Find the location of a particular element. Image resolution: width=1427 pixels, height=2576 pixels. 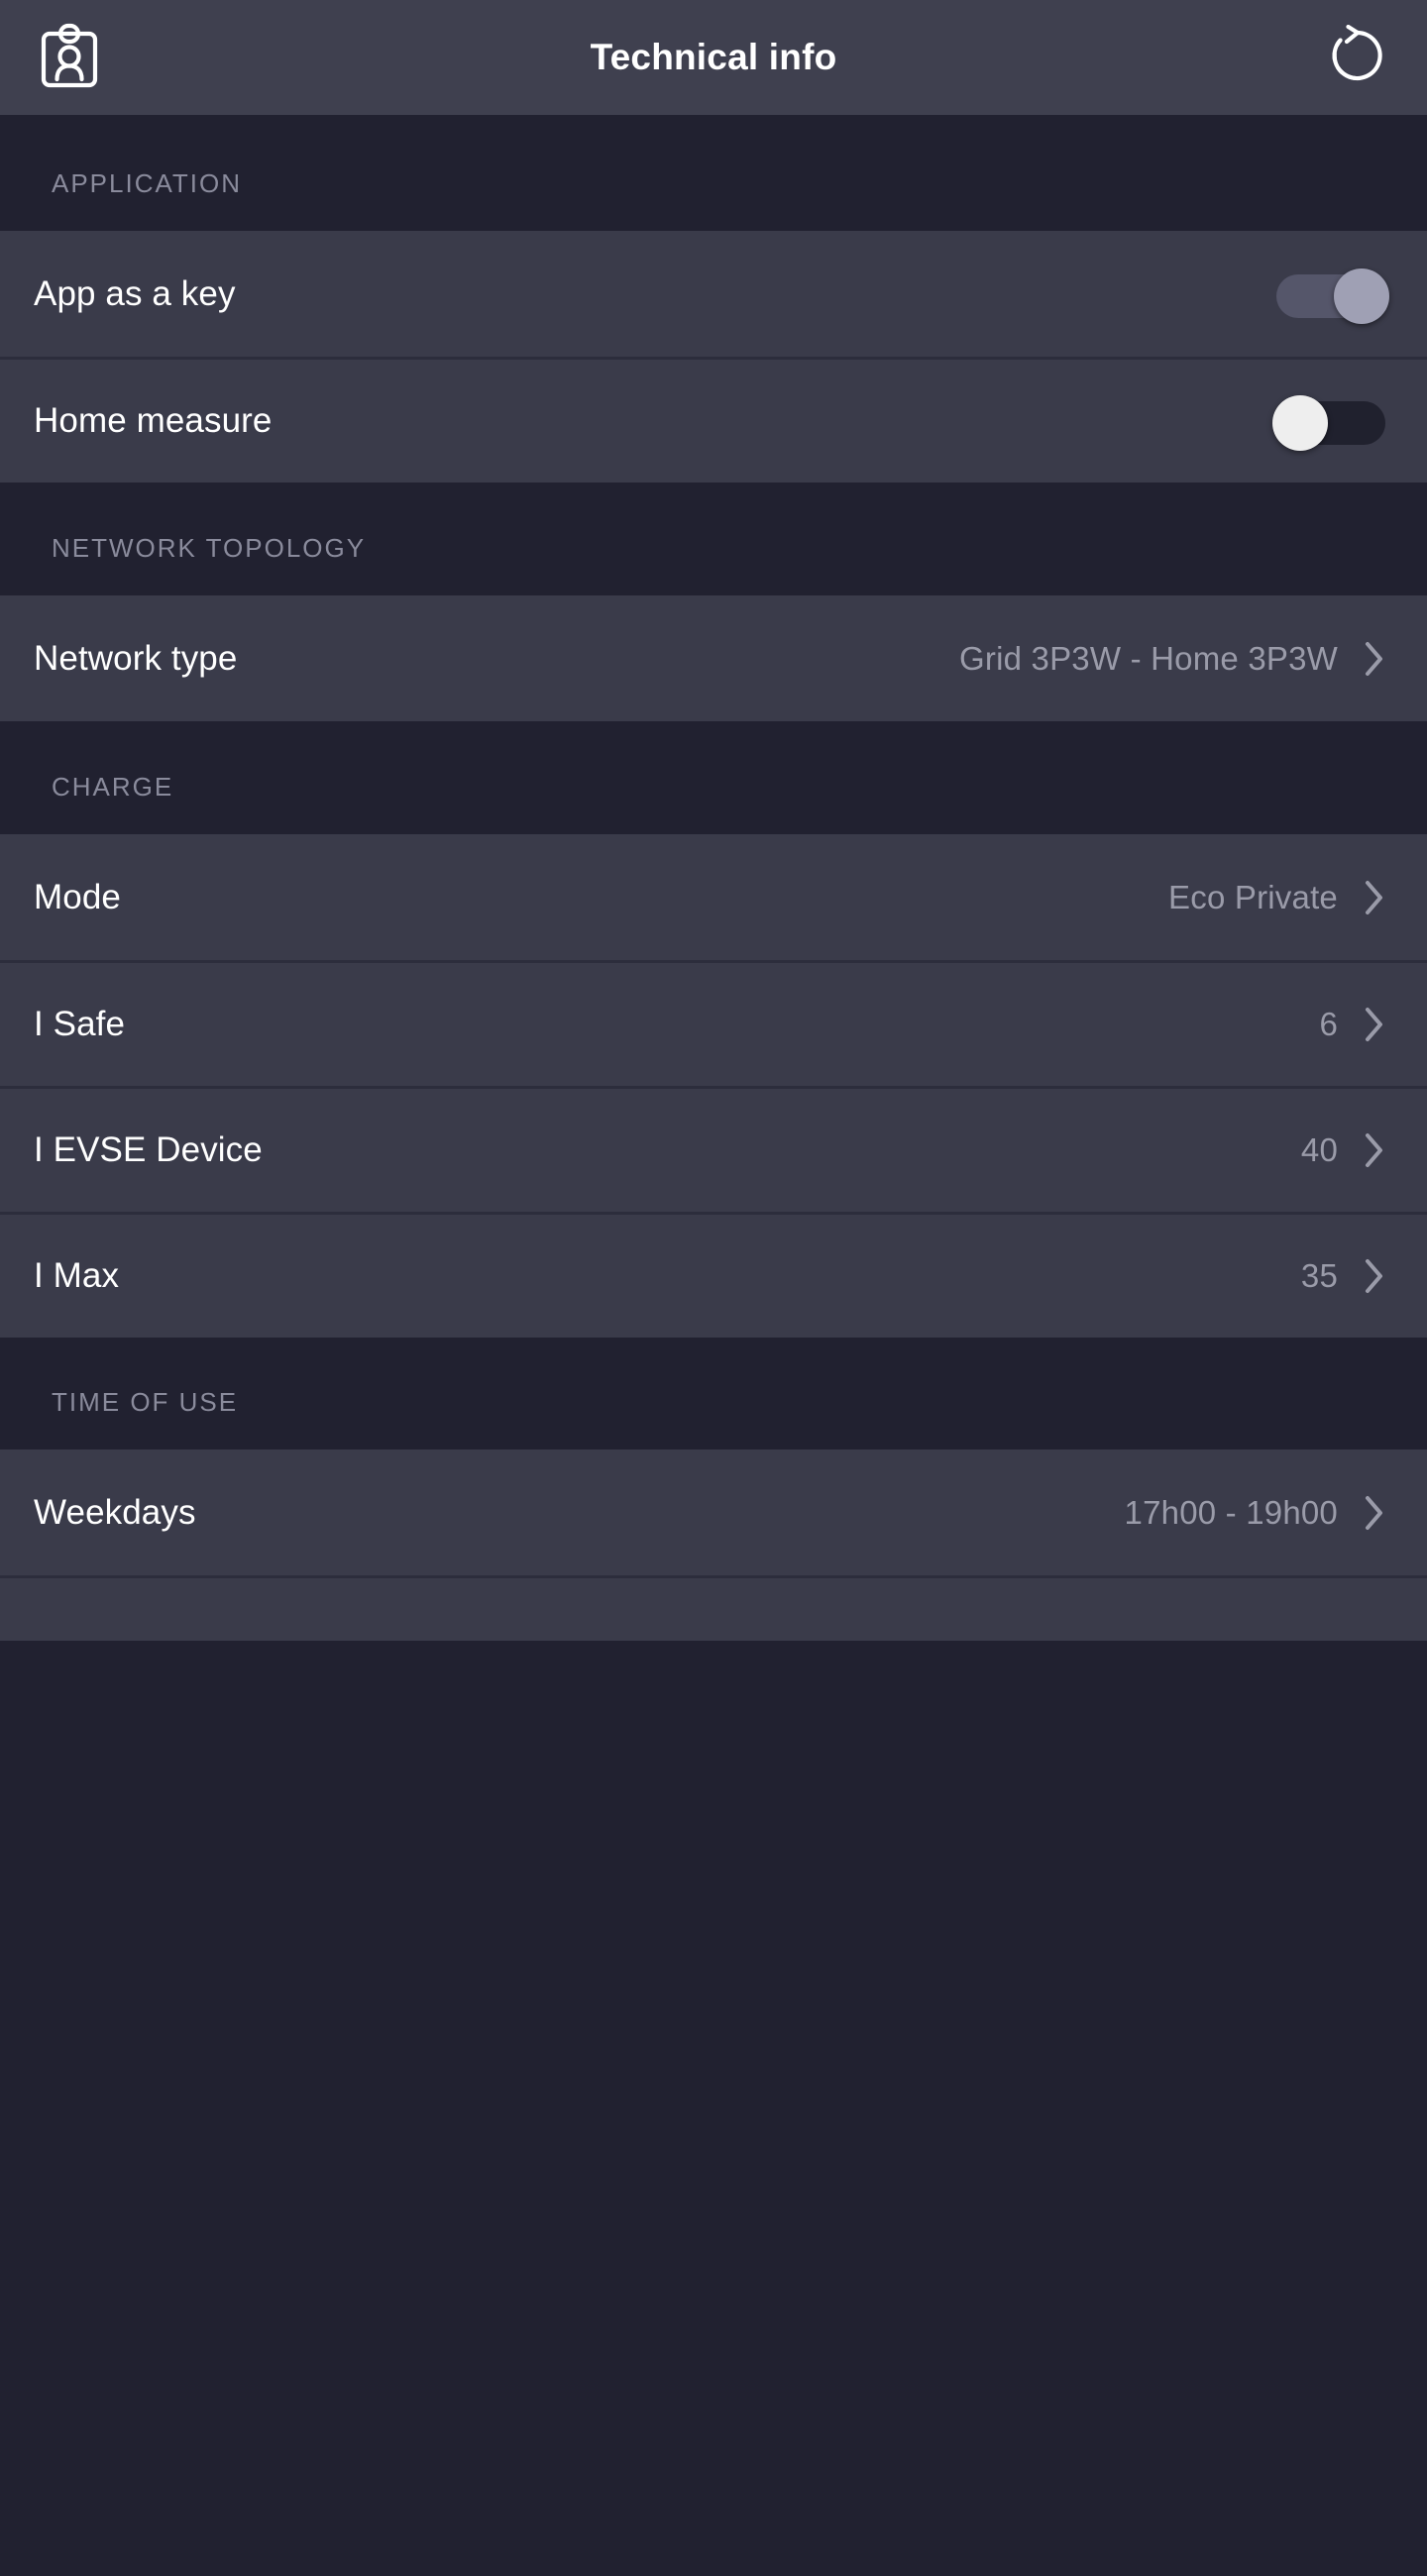

row-value: 17h00 - 19h00 is located at coordinates (1231, 1512).